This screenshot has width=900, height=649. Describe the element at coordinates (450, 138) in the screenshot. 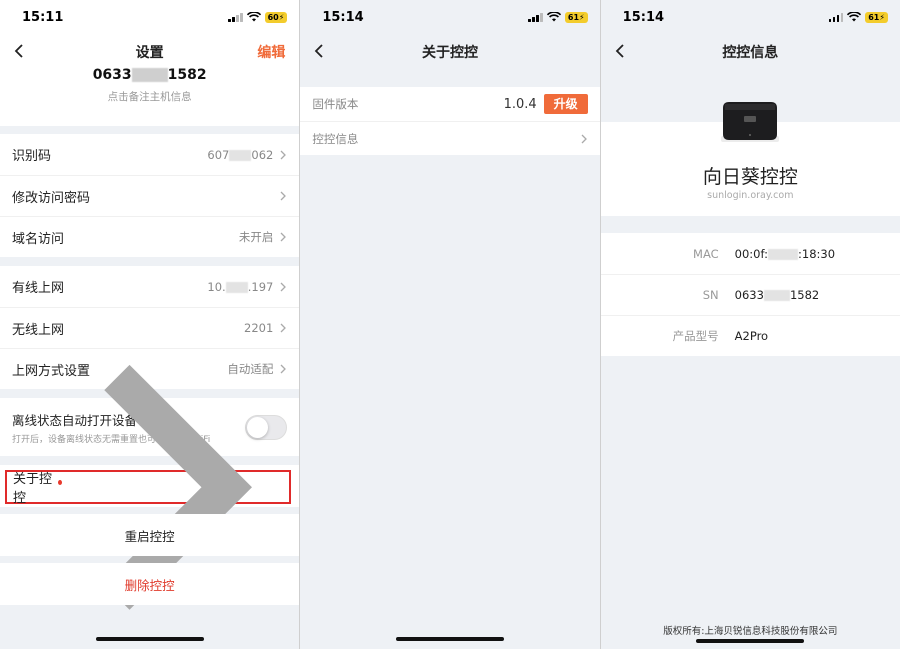

I see `row-device-info: 控控信息` at that location.